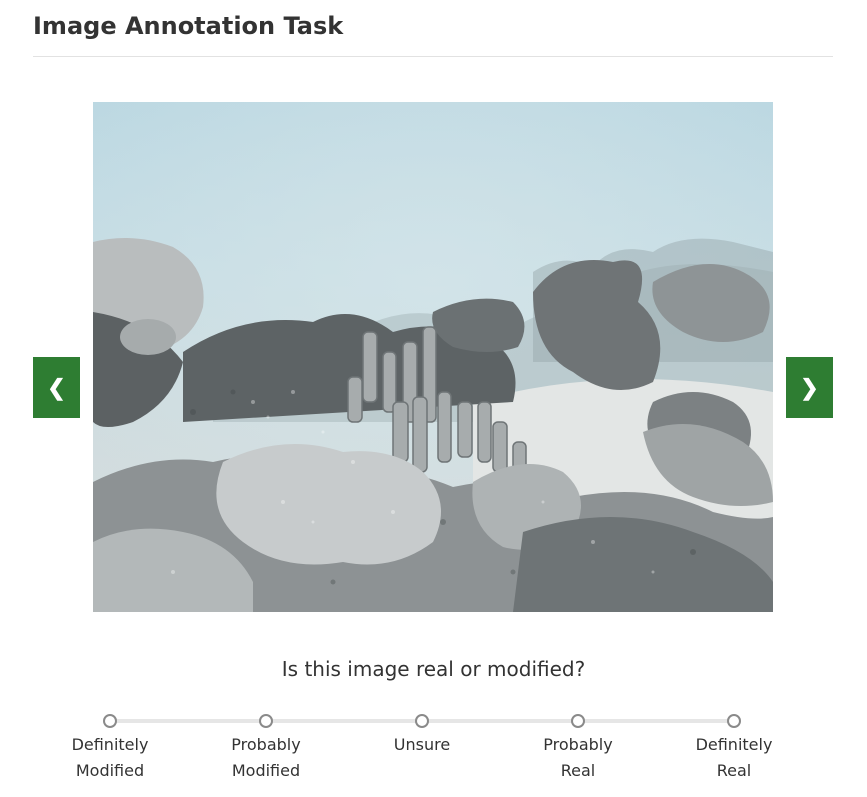  I want to click on title-divider, so click(433, 56).